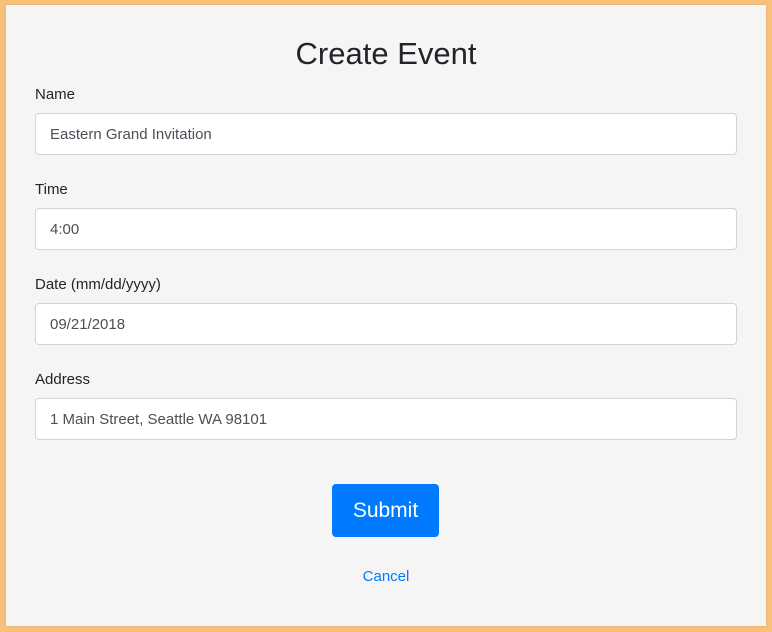  I want to click on date-input, so click(386, 324).